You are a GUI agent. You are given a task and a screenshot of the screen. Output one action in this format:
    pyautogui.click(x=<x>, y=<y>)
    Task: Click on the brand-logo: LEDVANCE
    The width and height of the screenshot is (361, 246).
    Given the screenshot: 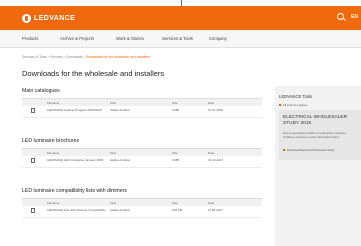 What is the action you would take?
    pyautogui.click(x=49, y=18)
    